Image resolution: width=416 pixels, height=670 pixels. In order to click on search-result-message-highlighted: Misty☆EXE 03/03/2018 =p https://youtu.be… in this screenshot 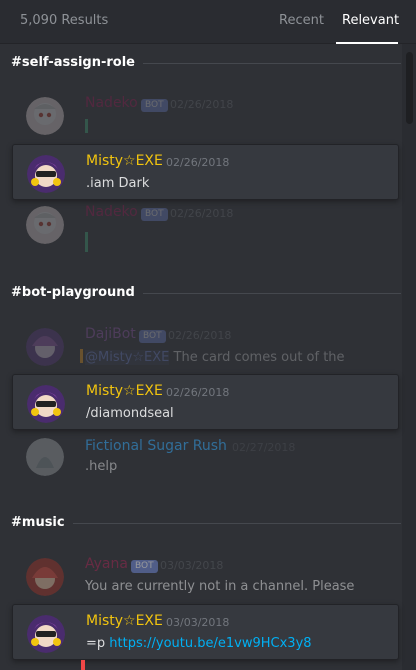, I will do `click(205, 632)`.